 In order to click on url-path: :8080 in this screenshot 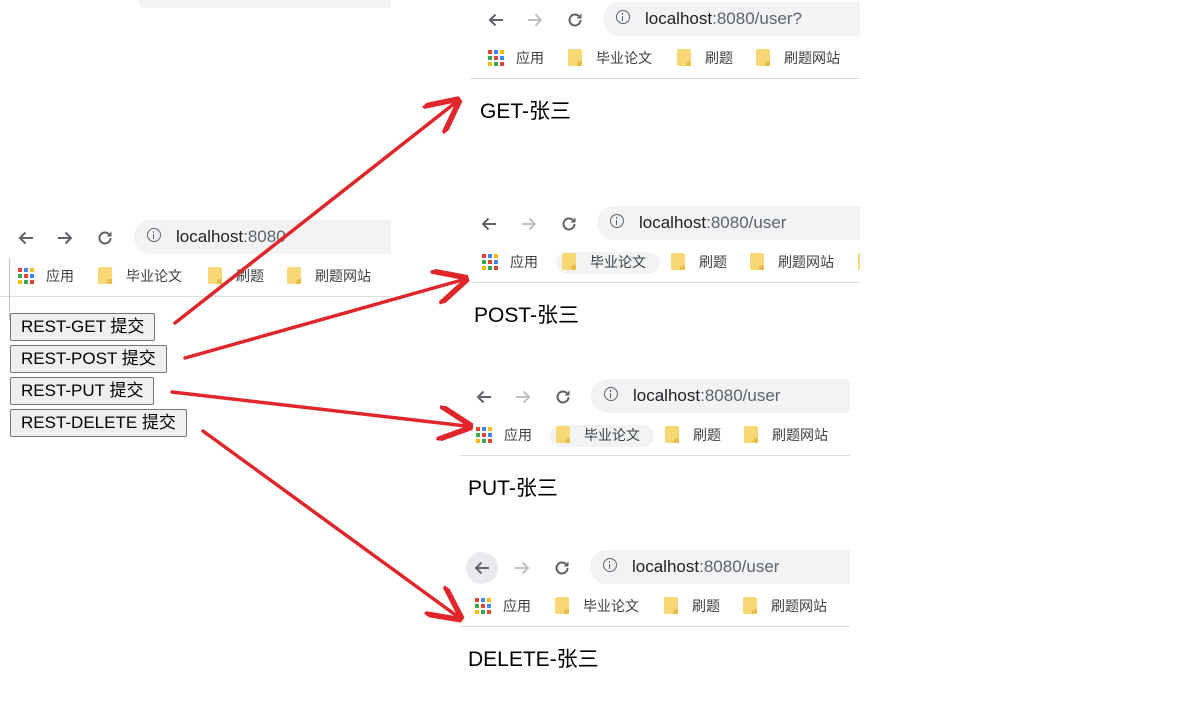, I will do `click(264, 236)`.